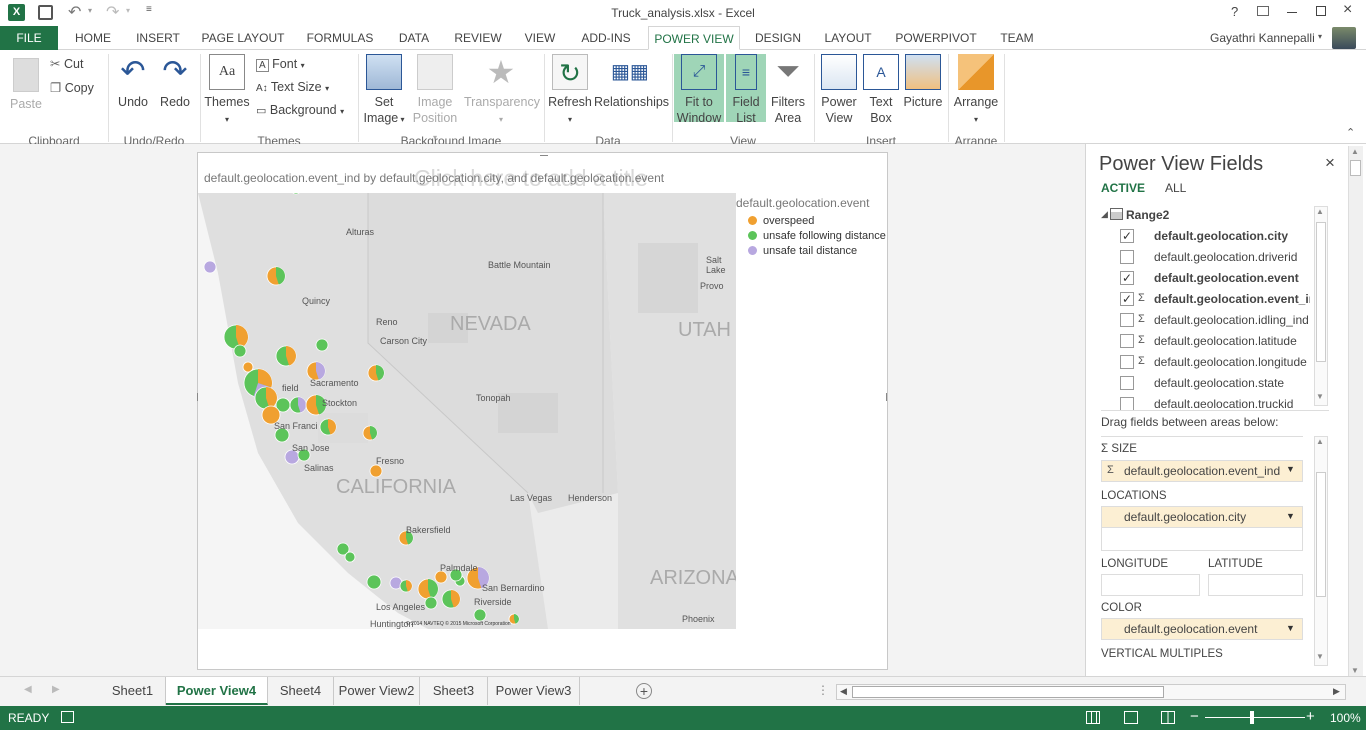  I want to click on minimize-button, so click(1292, 12).